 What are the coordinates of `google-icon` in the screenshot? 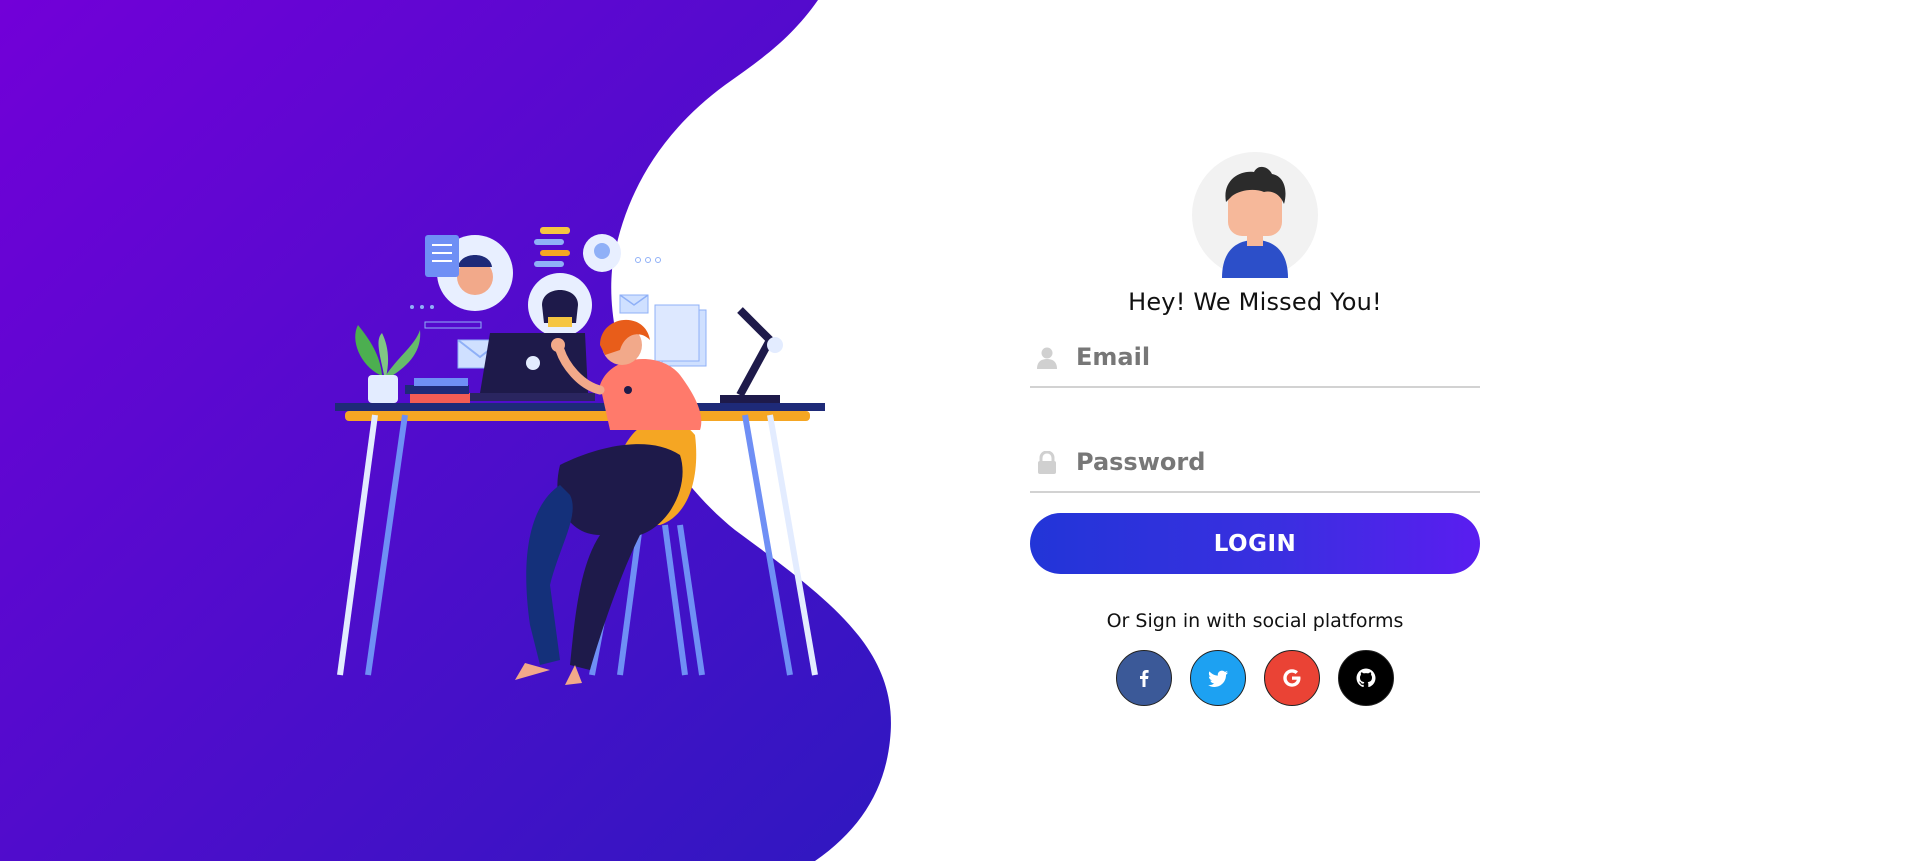 It's located at (1292, 678).